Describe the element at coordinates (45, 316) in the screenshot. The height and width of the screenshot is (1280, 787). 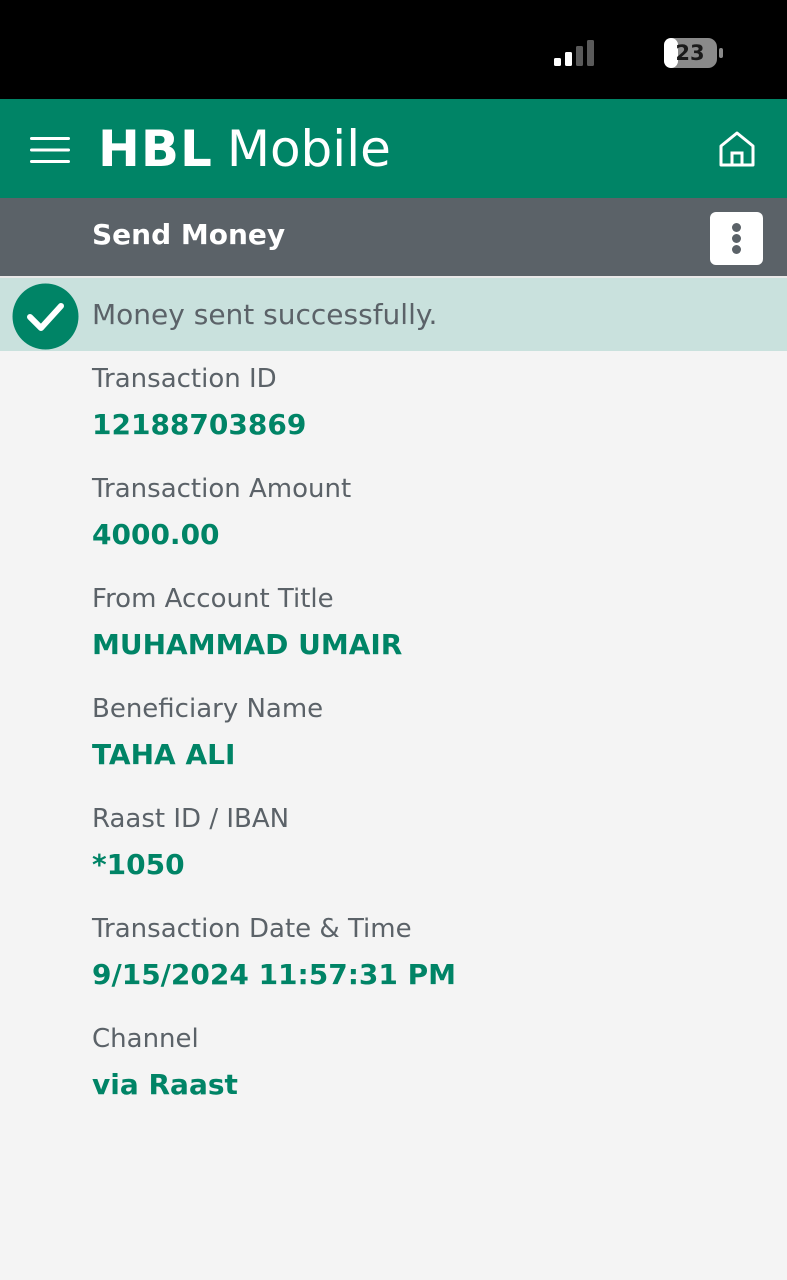
I see `check-circle-icon` at that location.